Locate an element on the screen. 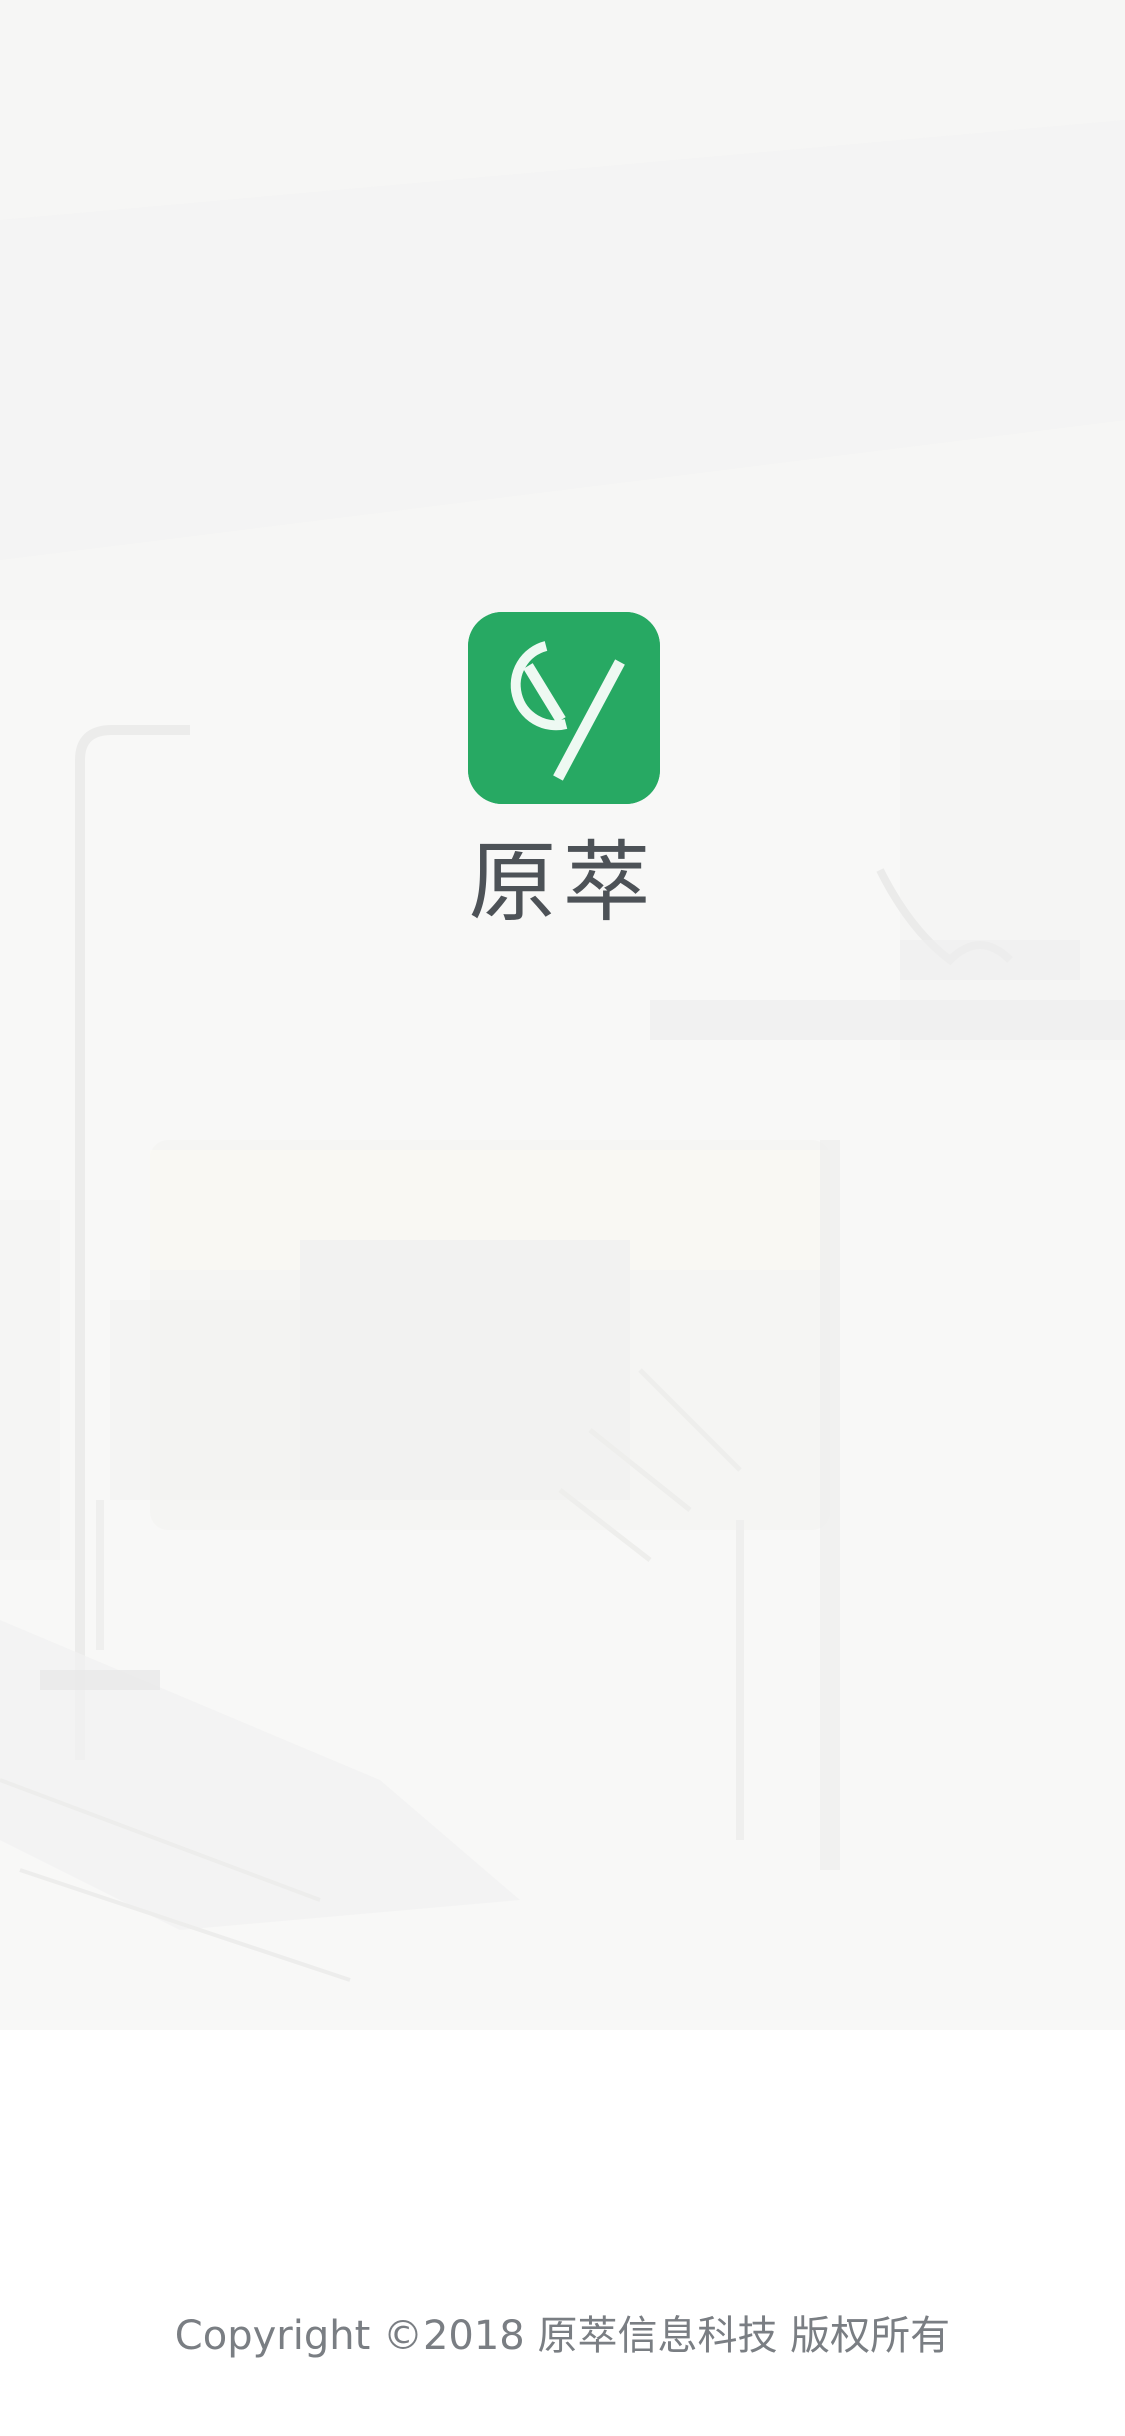 The height and width of the screenshot is (2436, 1125). copyright-text: Copyright ©2018 原萃信息科技 版权所有 is located at coordinates (562, 2336).